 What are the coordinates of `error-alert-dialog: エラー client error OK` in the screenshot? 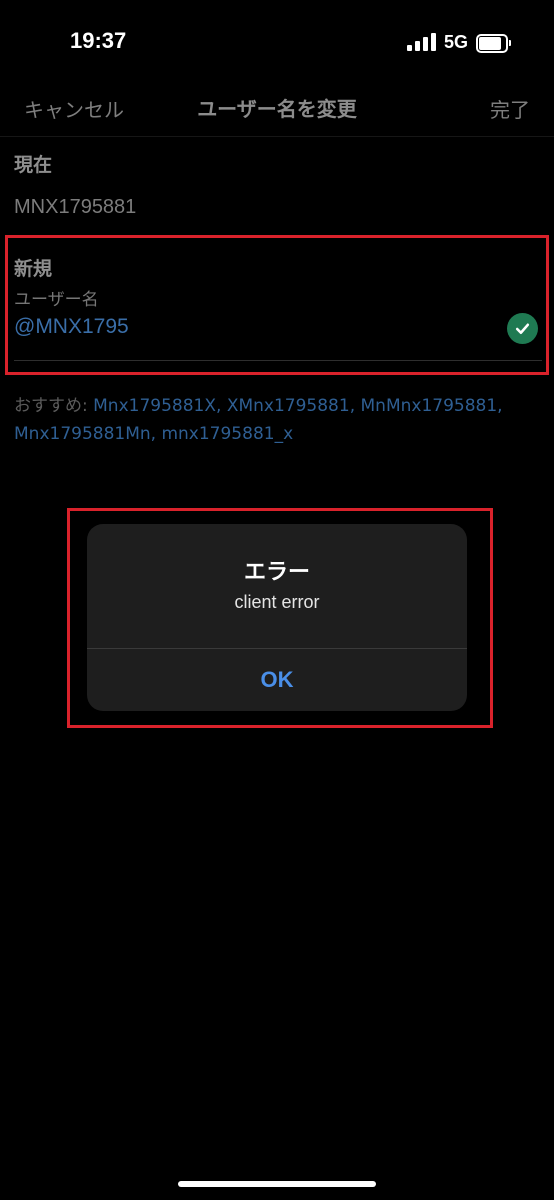 It's located at (277, 617).